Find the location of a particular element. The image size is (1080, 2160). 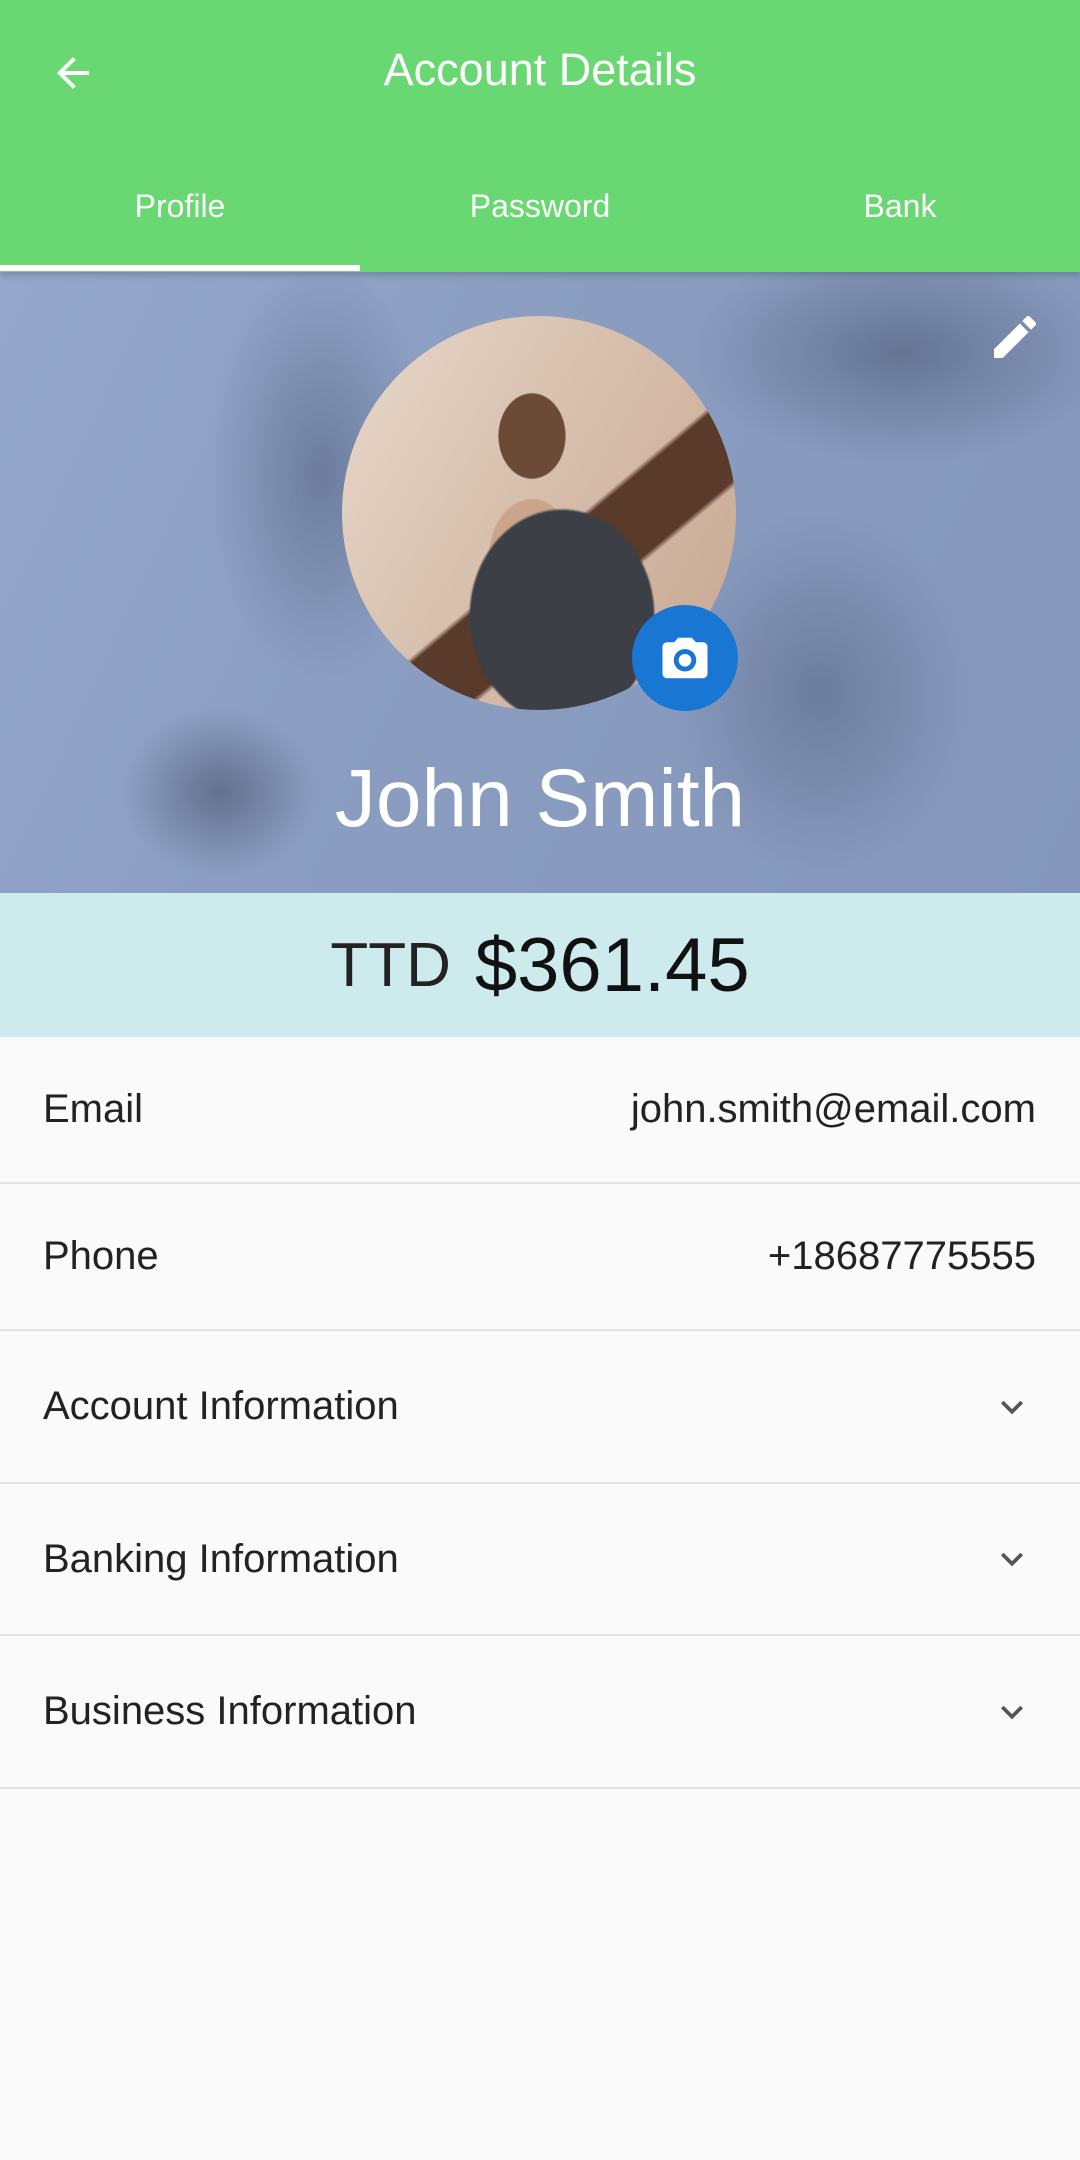

business-information-section: Business Information is located at coordinates (540, 1712).